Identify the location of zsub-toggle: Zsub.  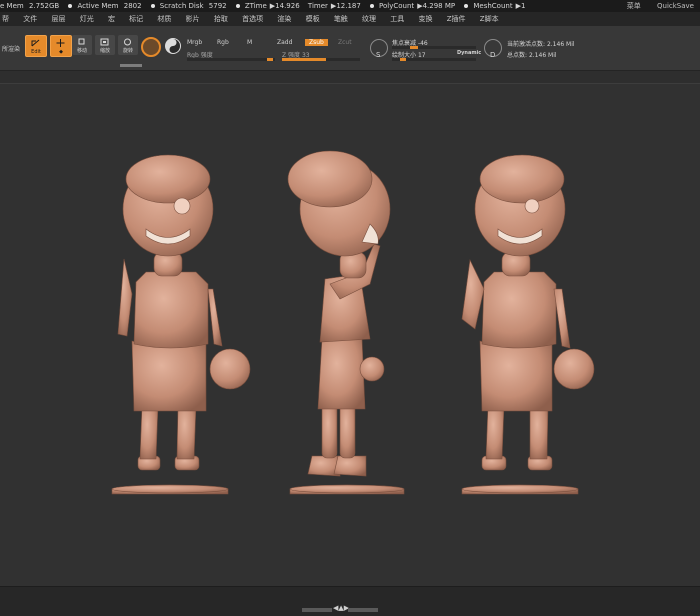
(316, 42).